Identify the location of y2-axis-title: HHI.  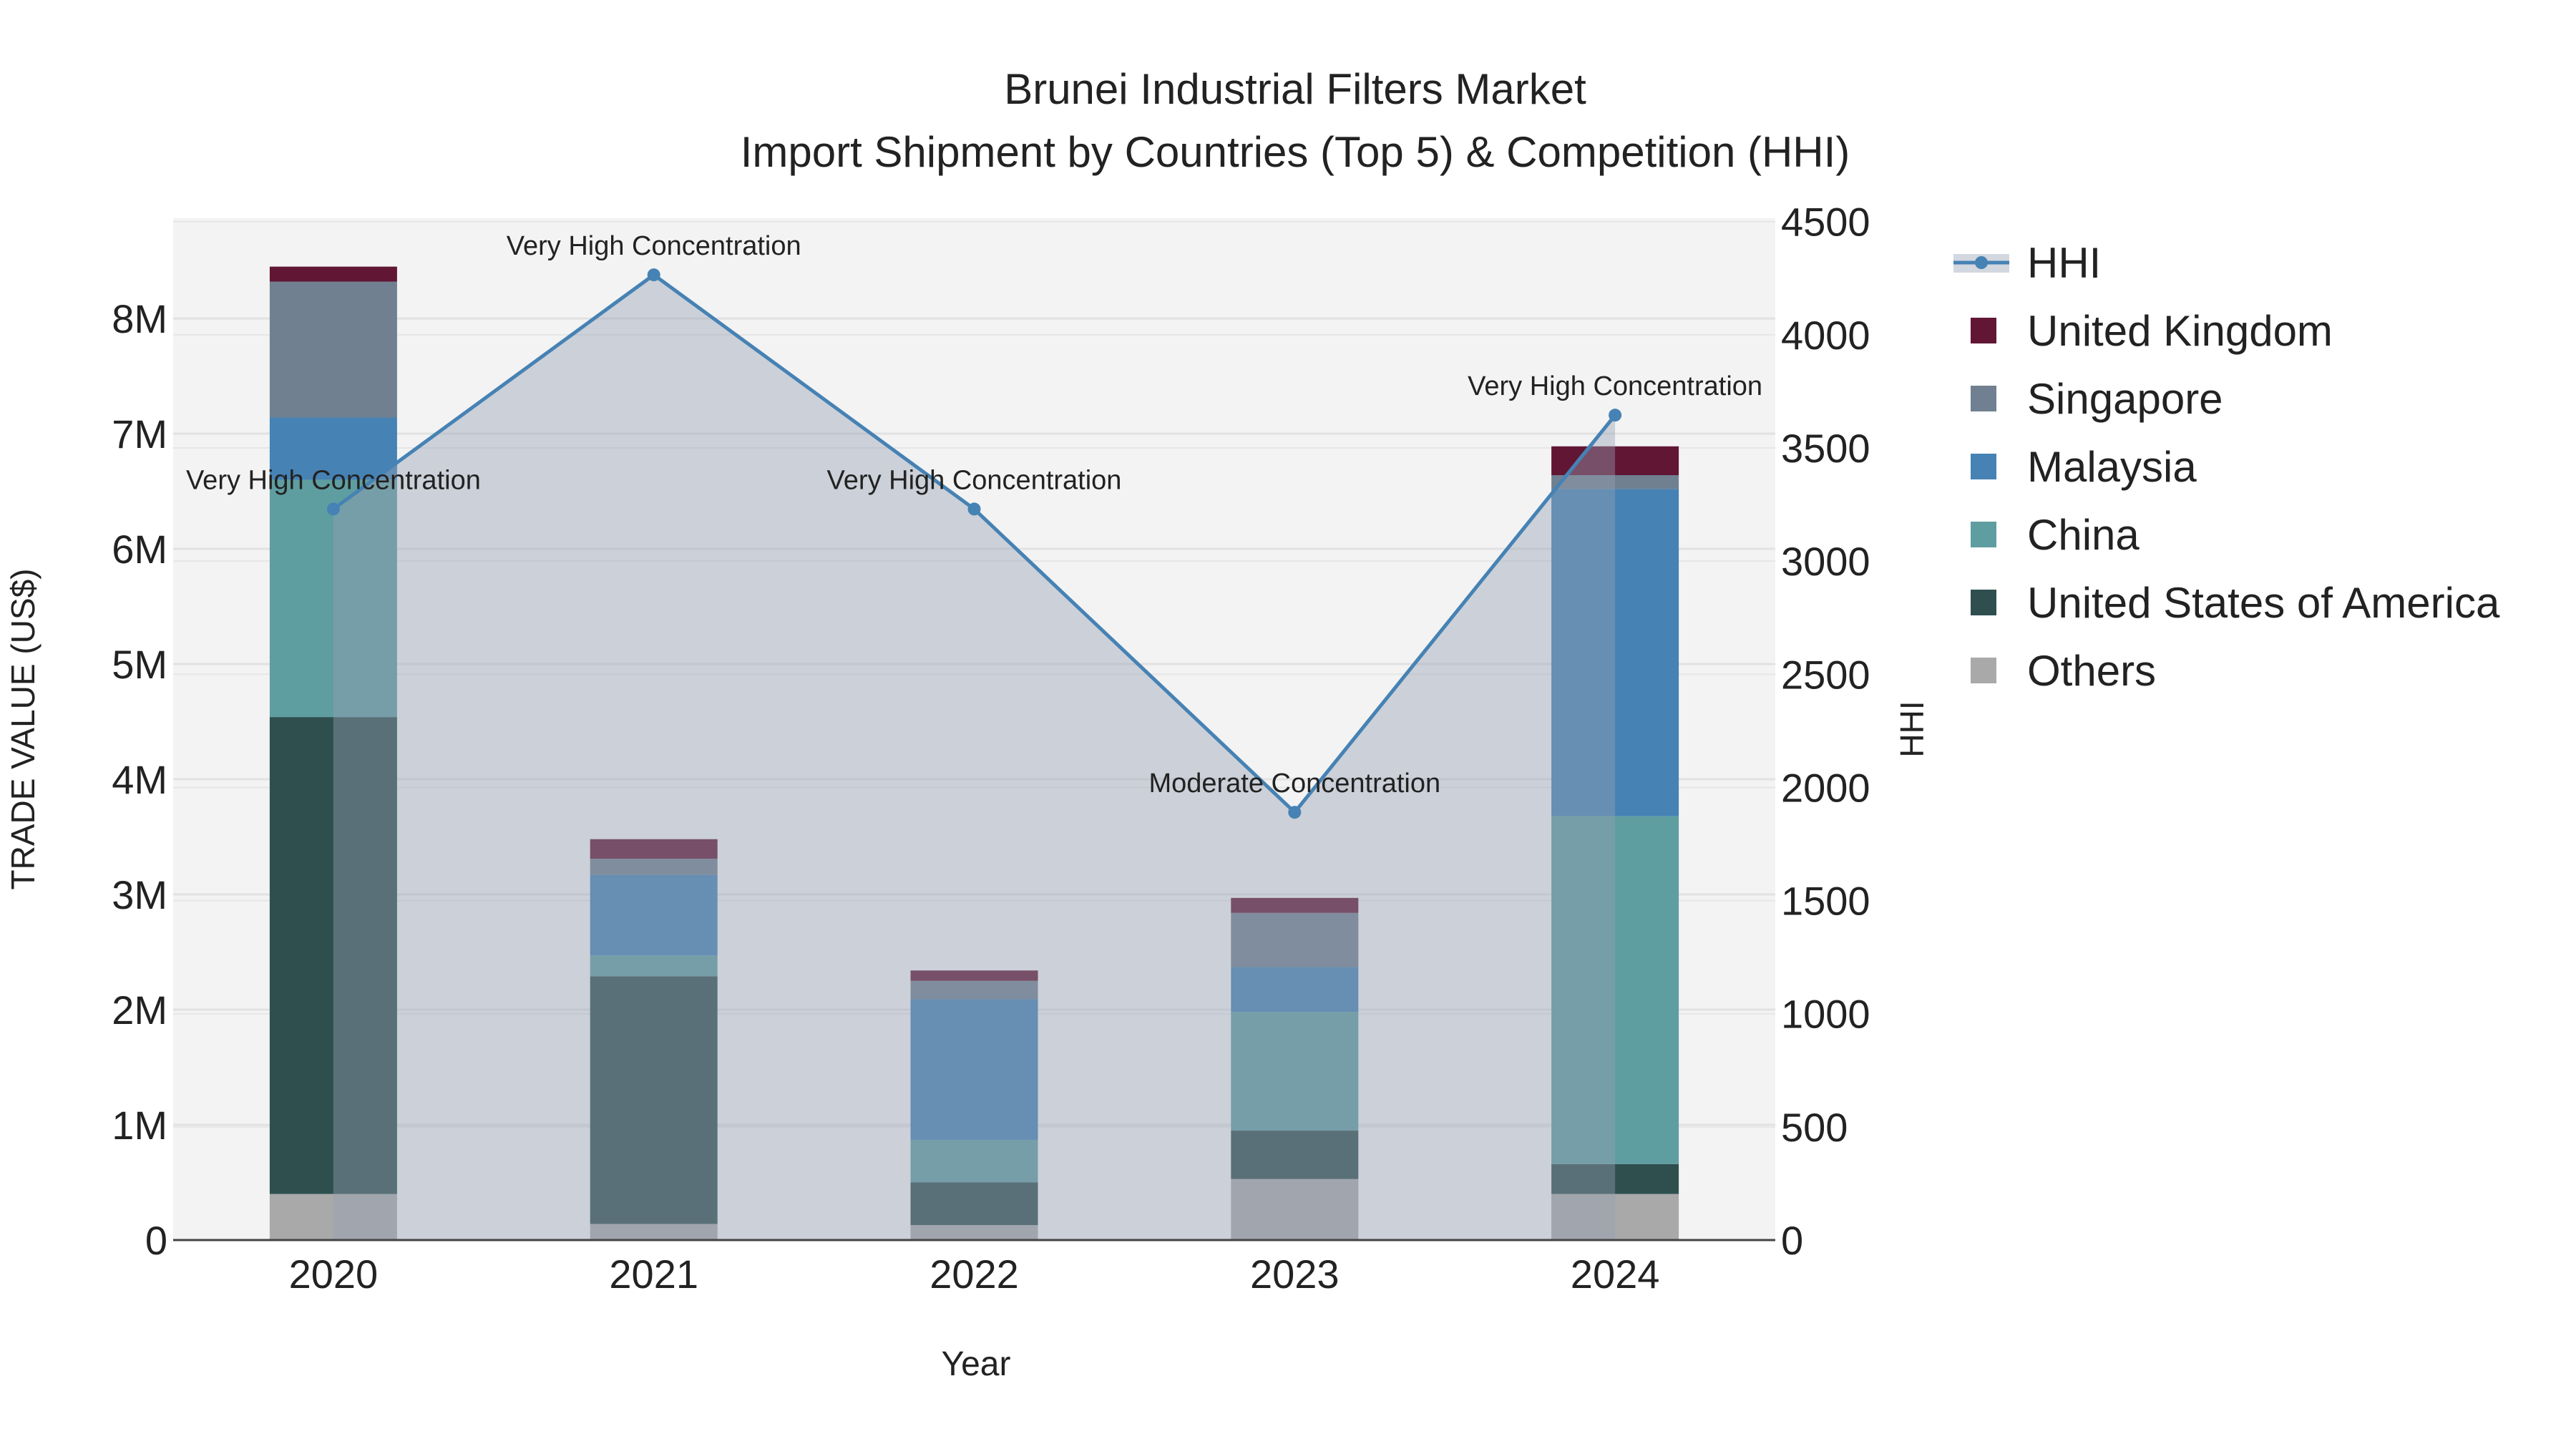
(1912, 729).